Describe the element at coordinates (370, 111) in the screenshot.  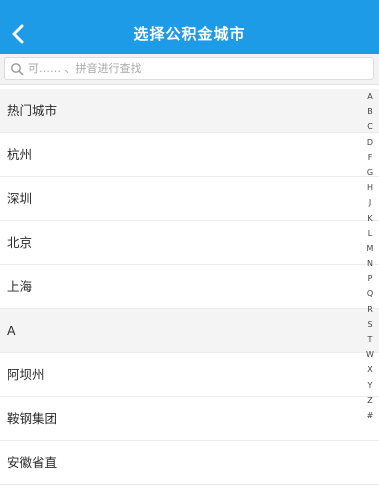
I see `index-letter: B` at that location.